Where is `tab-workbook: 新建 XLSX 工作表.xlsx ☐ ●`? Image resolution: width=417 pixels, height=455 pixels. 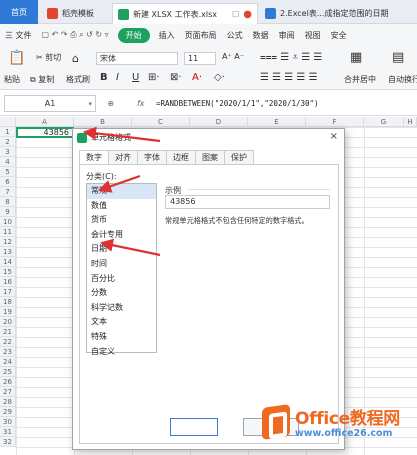 tab-workbook: 新建 XLSX 工作表.xlsx ☐ ● is located at coordinates (185, 13).